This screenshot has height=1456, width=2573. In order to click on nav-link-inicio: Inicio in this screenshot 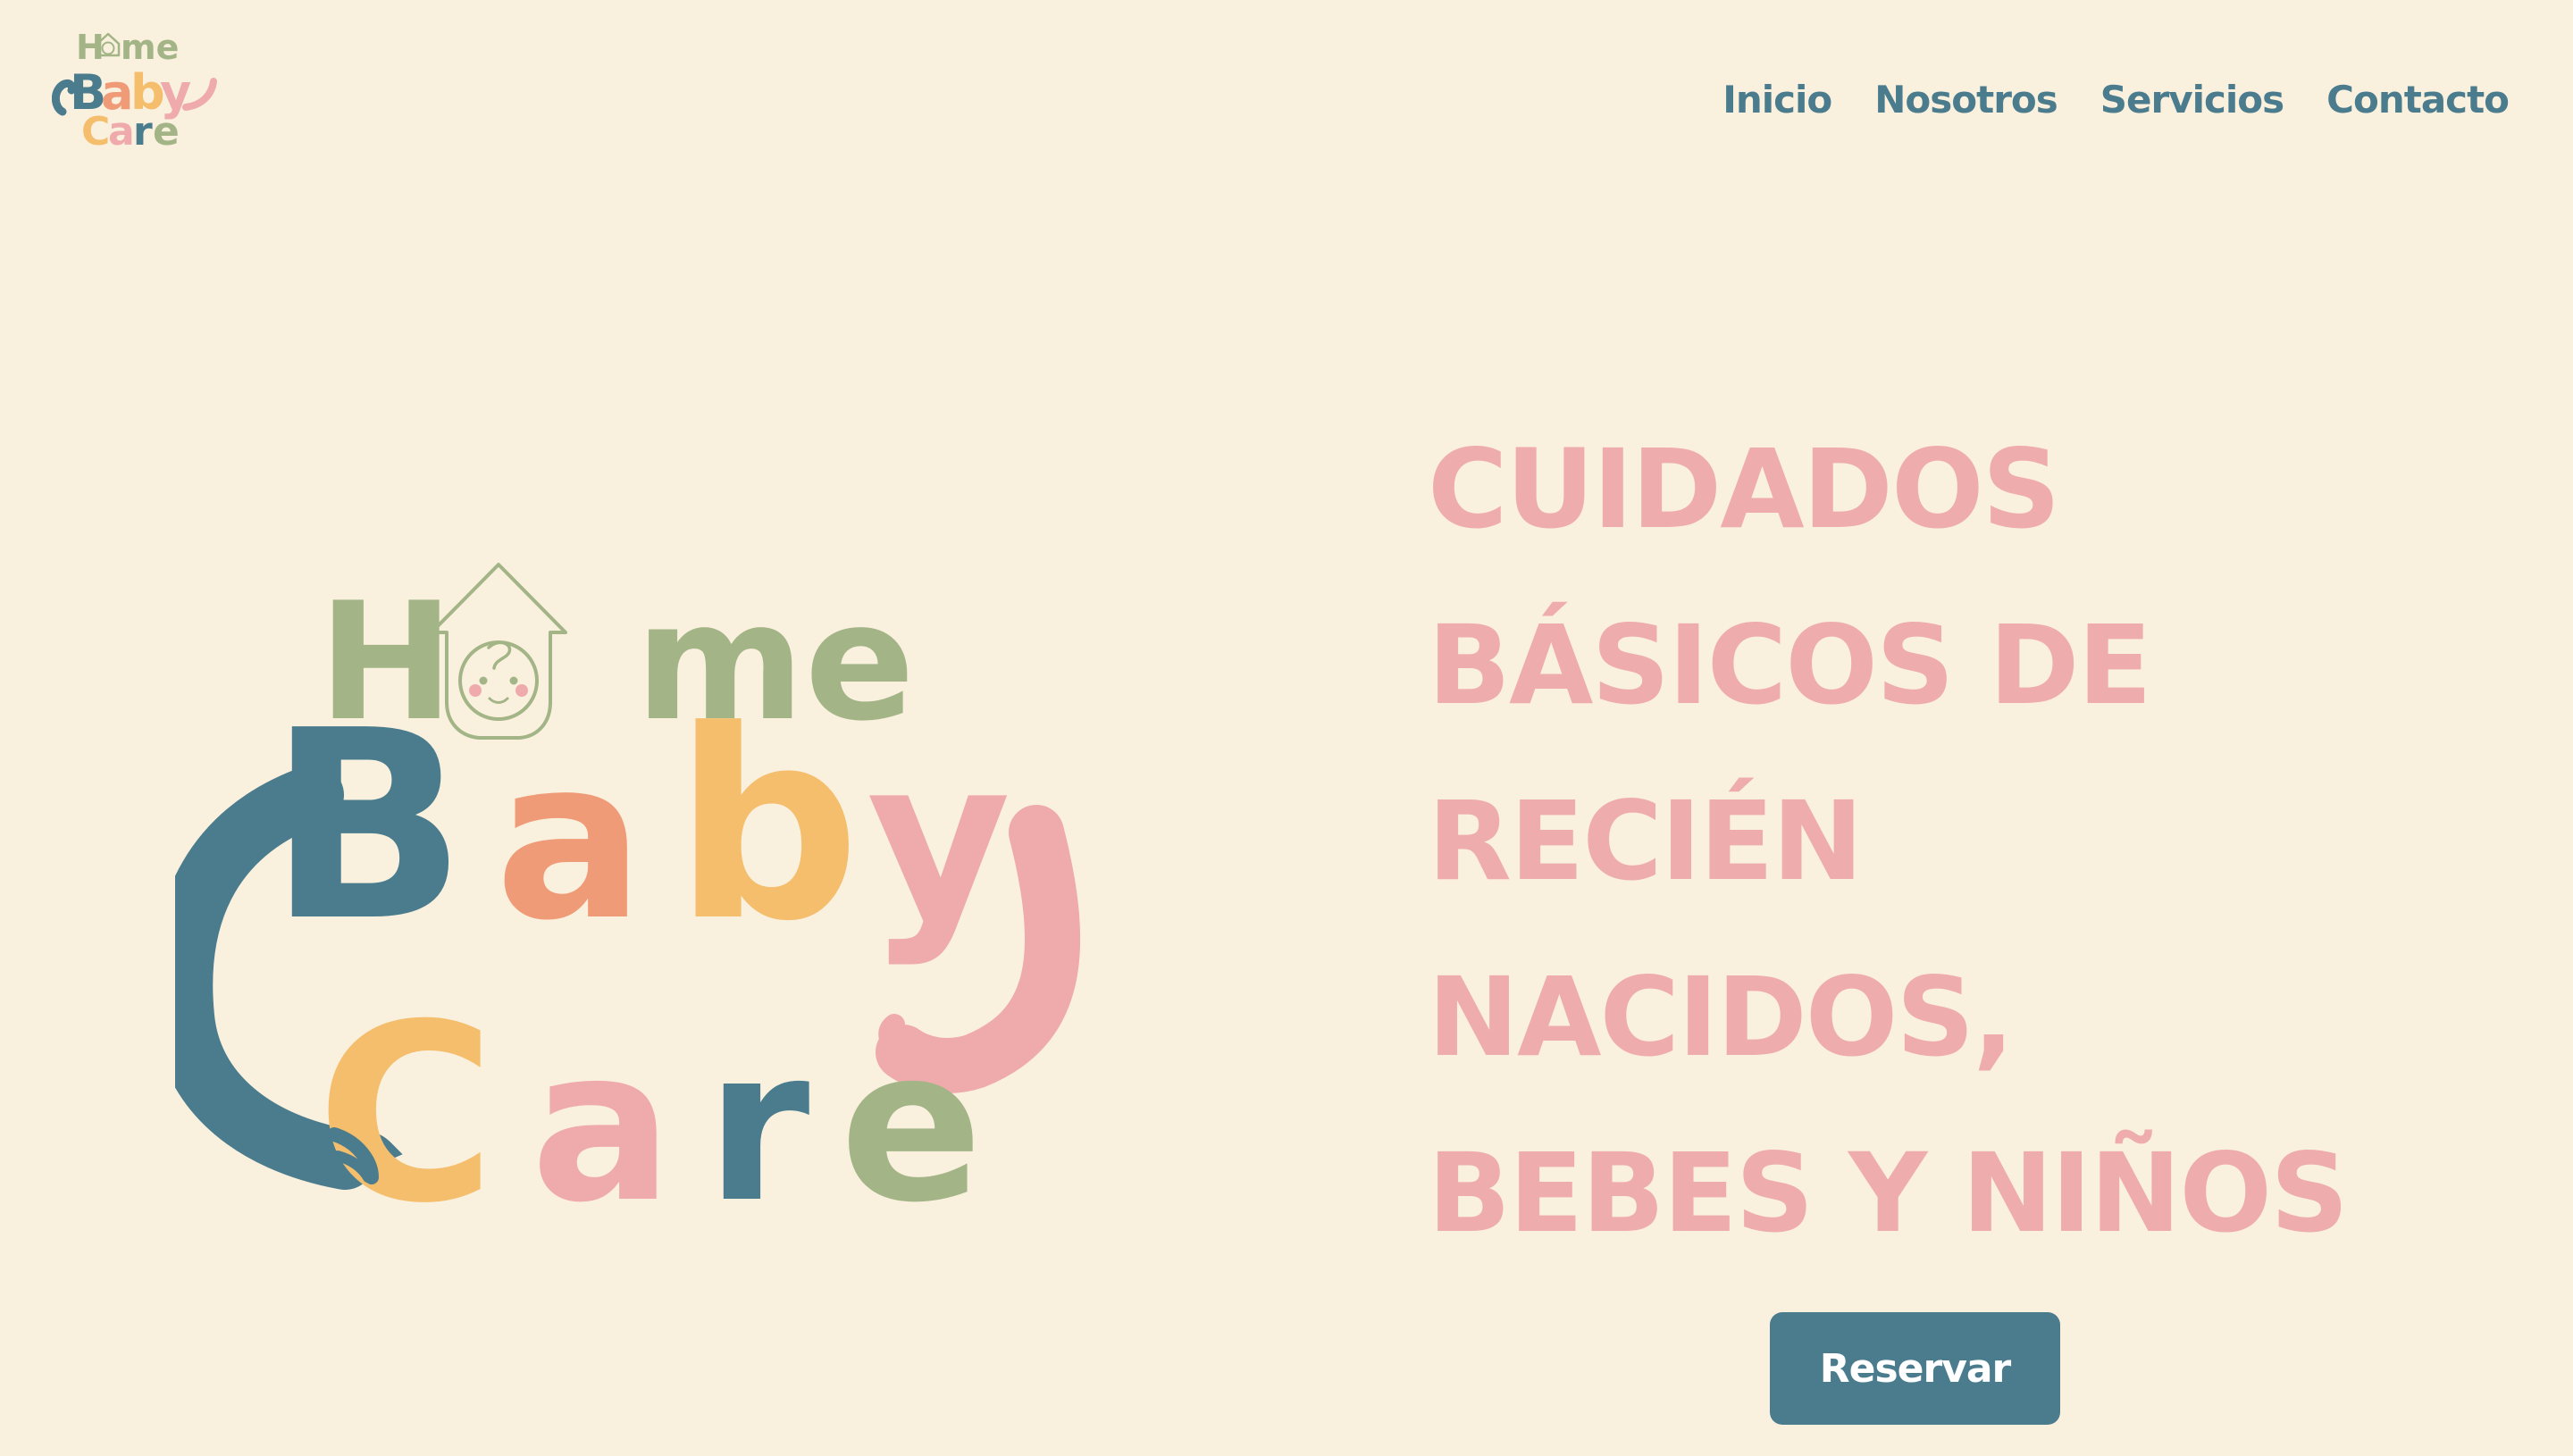, I will do `click(1777, 100)`.